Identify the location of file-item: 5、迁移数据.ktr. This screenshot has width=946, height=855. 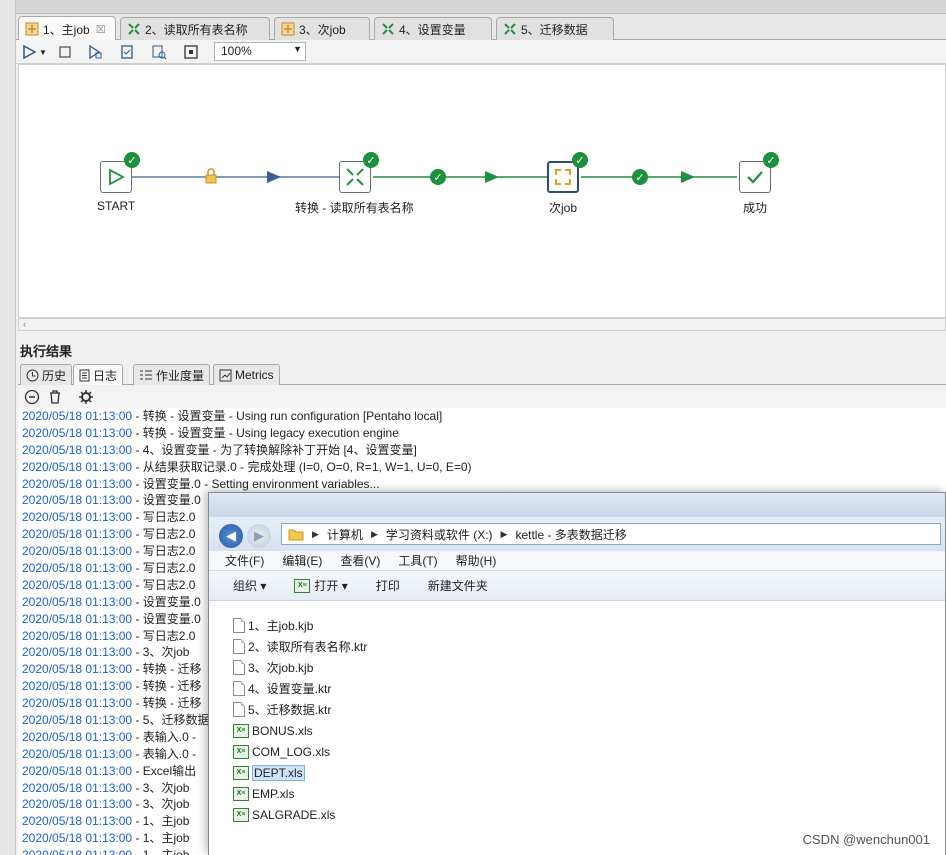
(577, 709).